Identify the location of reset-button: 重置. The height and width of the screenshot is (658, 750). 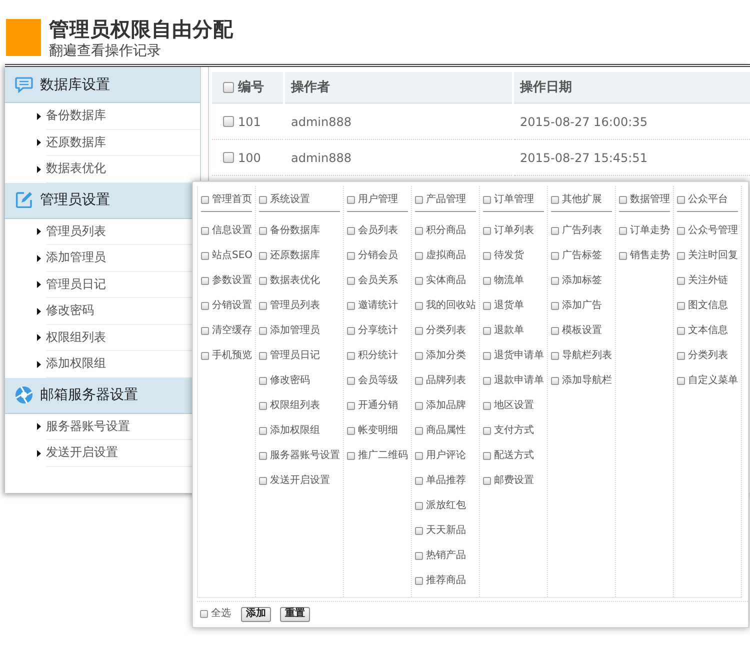
(295, 614).